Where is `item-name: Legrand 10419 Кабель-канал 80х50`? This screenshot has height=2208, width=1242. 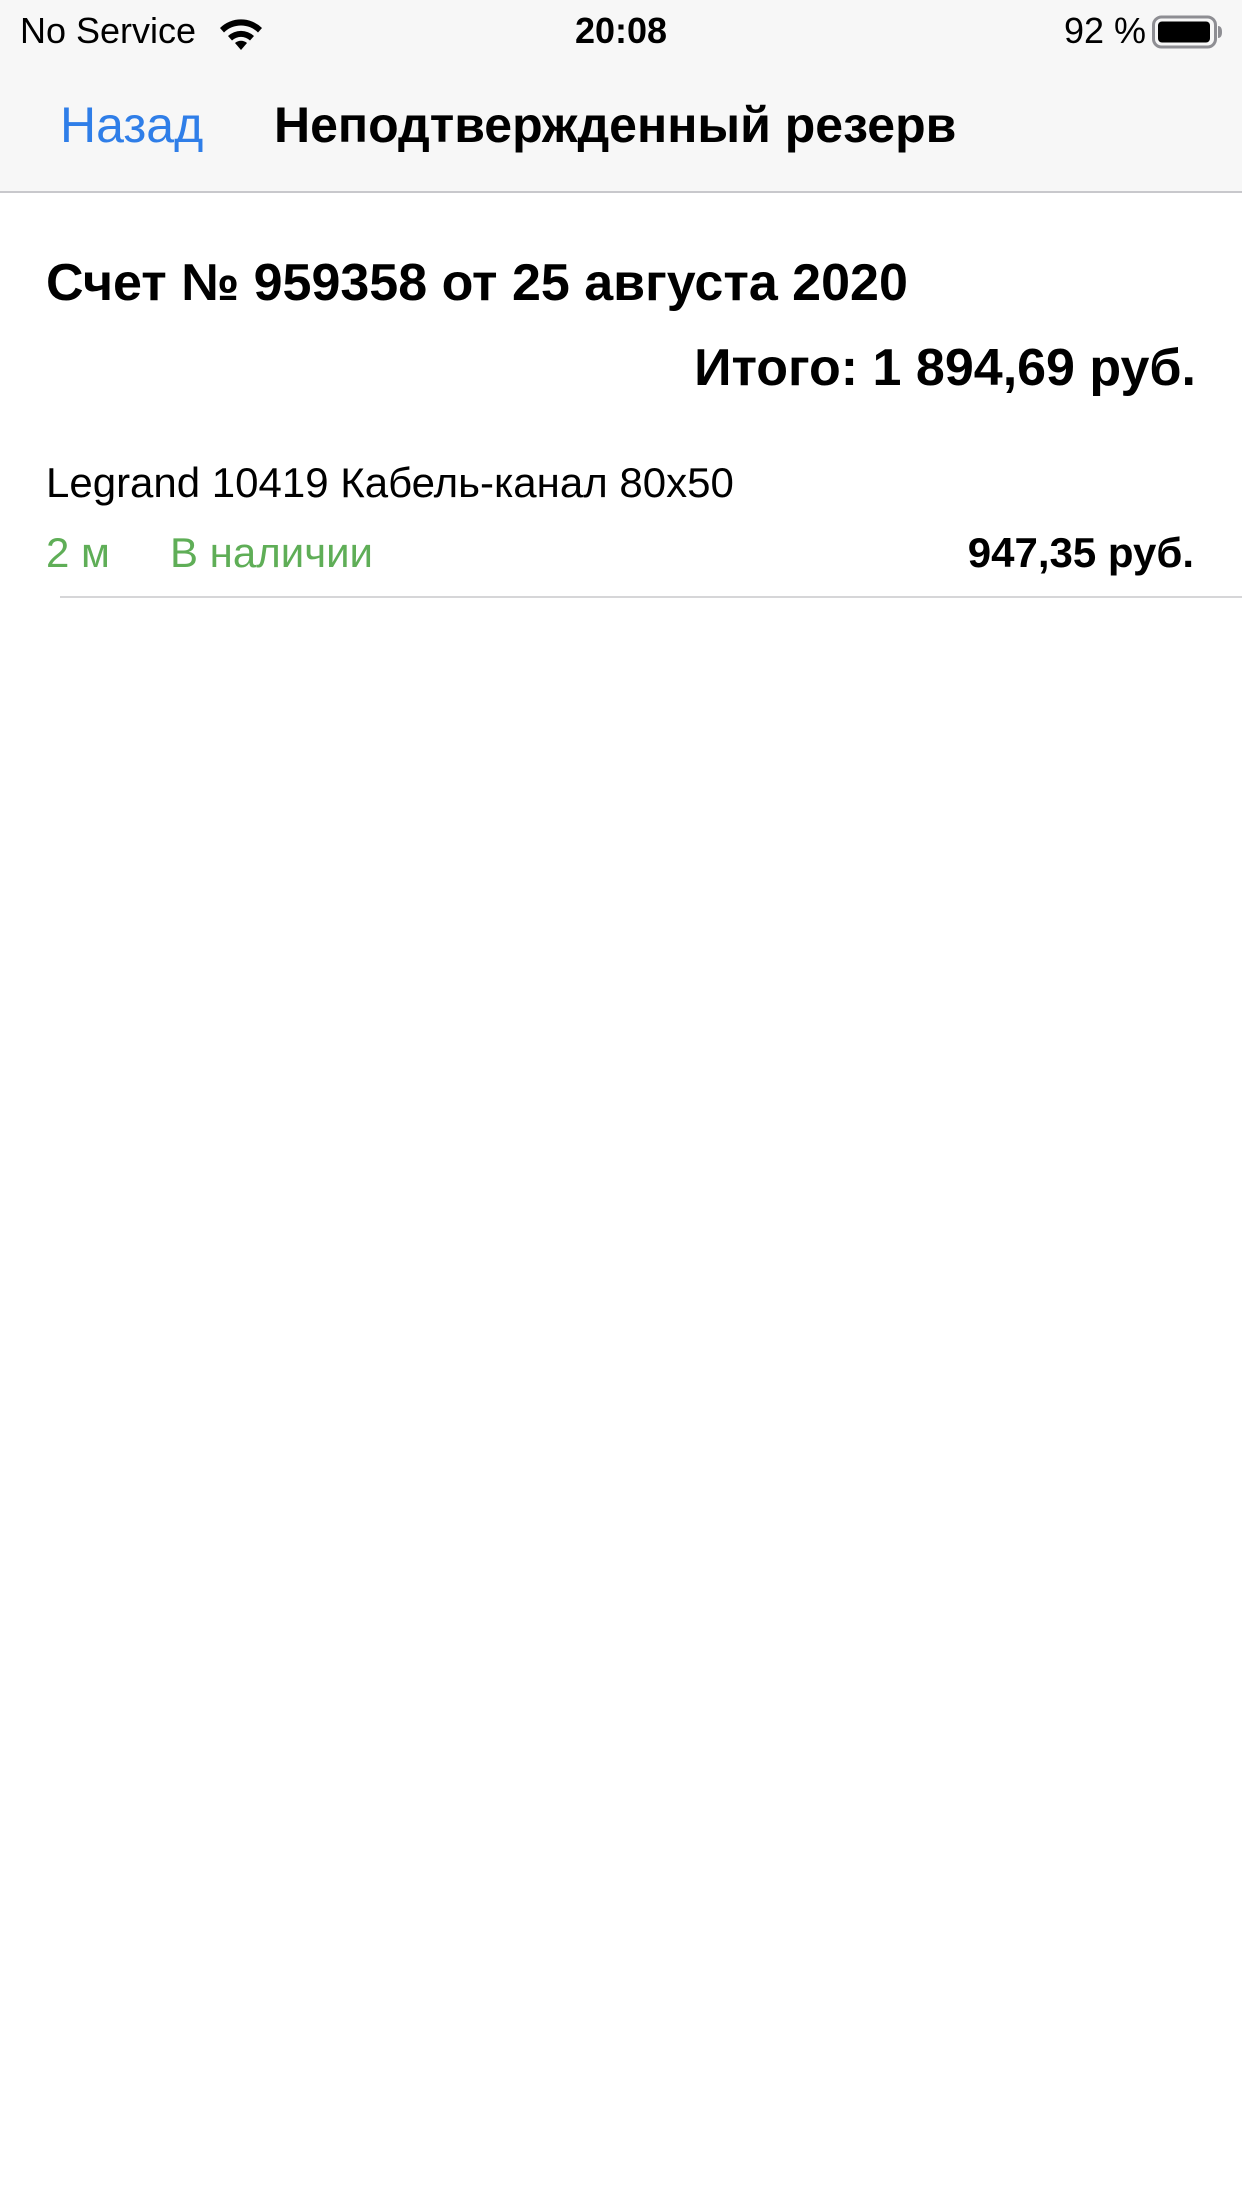
item-name: Legrand 10419 Кабель-канал 80х50 is located at coordinates (390, 482).